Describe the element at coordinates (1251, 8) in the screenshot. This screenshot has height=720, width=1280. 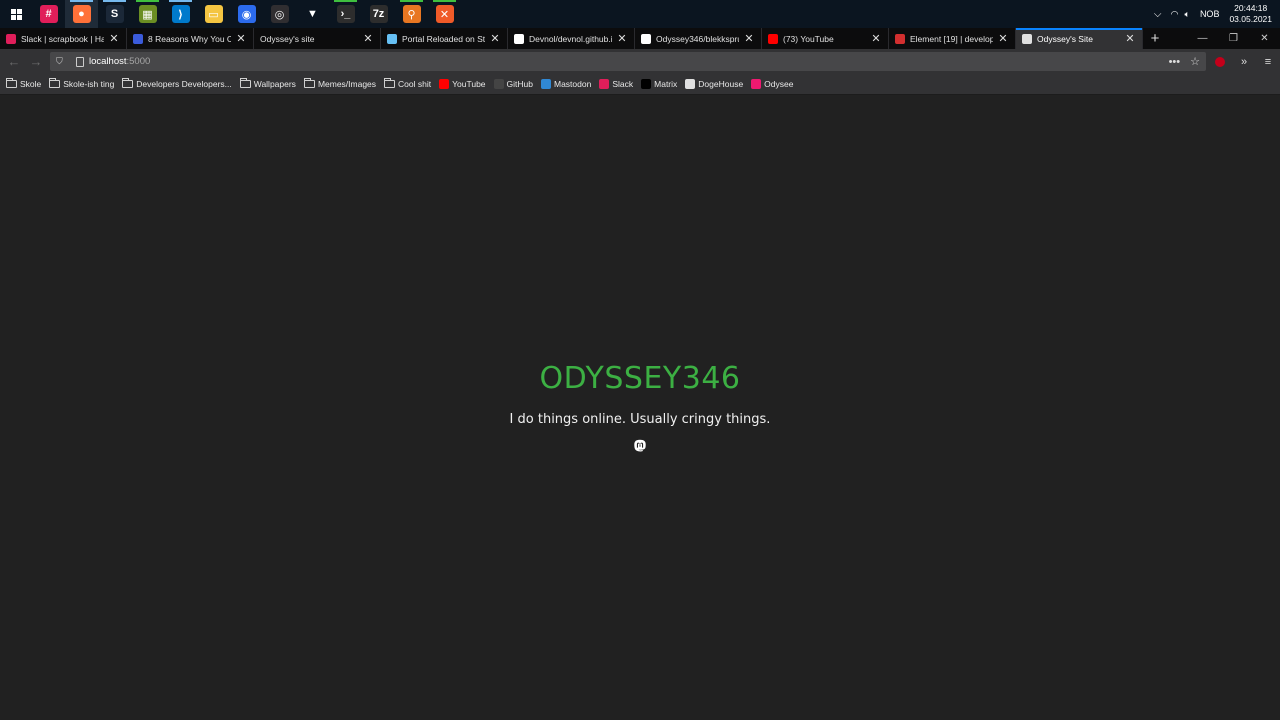
I see `clock-time: 20:44:18` at that location.